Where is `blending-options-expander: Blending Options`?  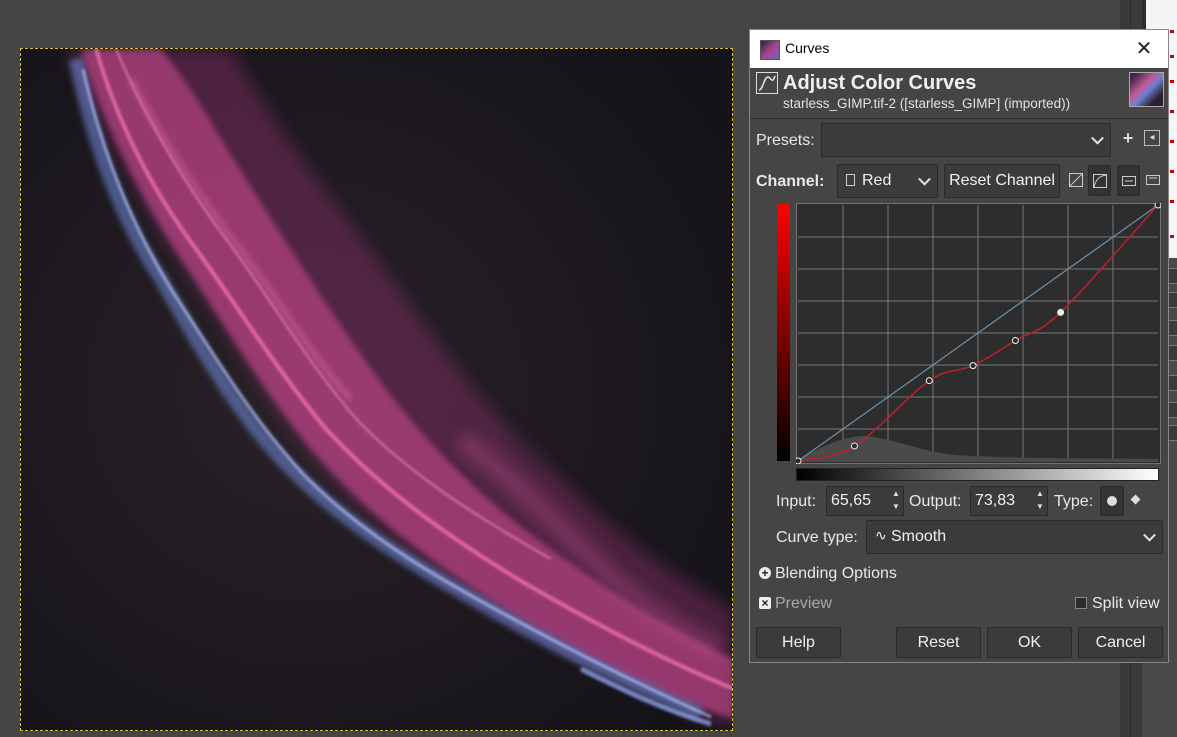 blending-options-expander: Blending Options is located at coordinates (836, 574).